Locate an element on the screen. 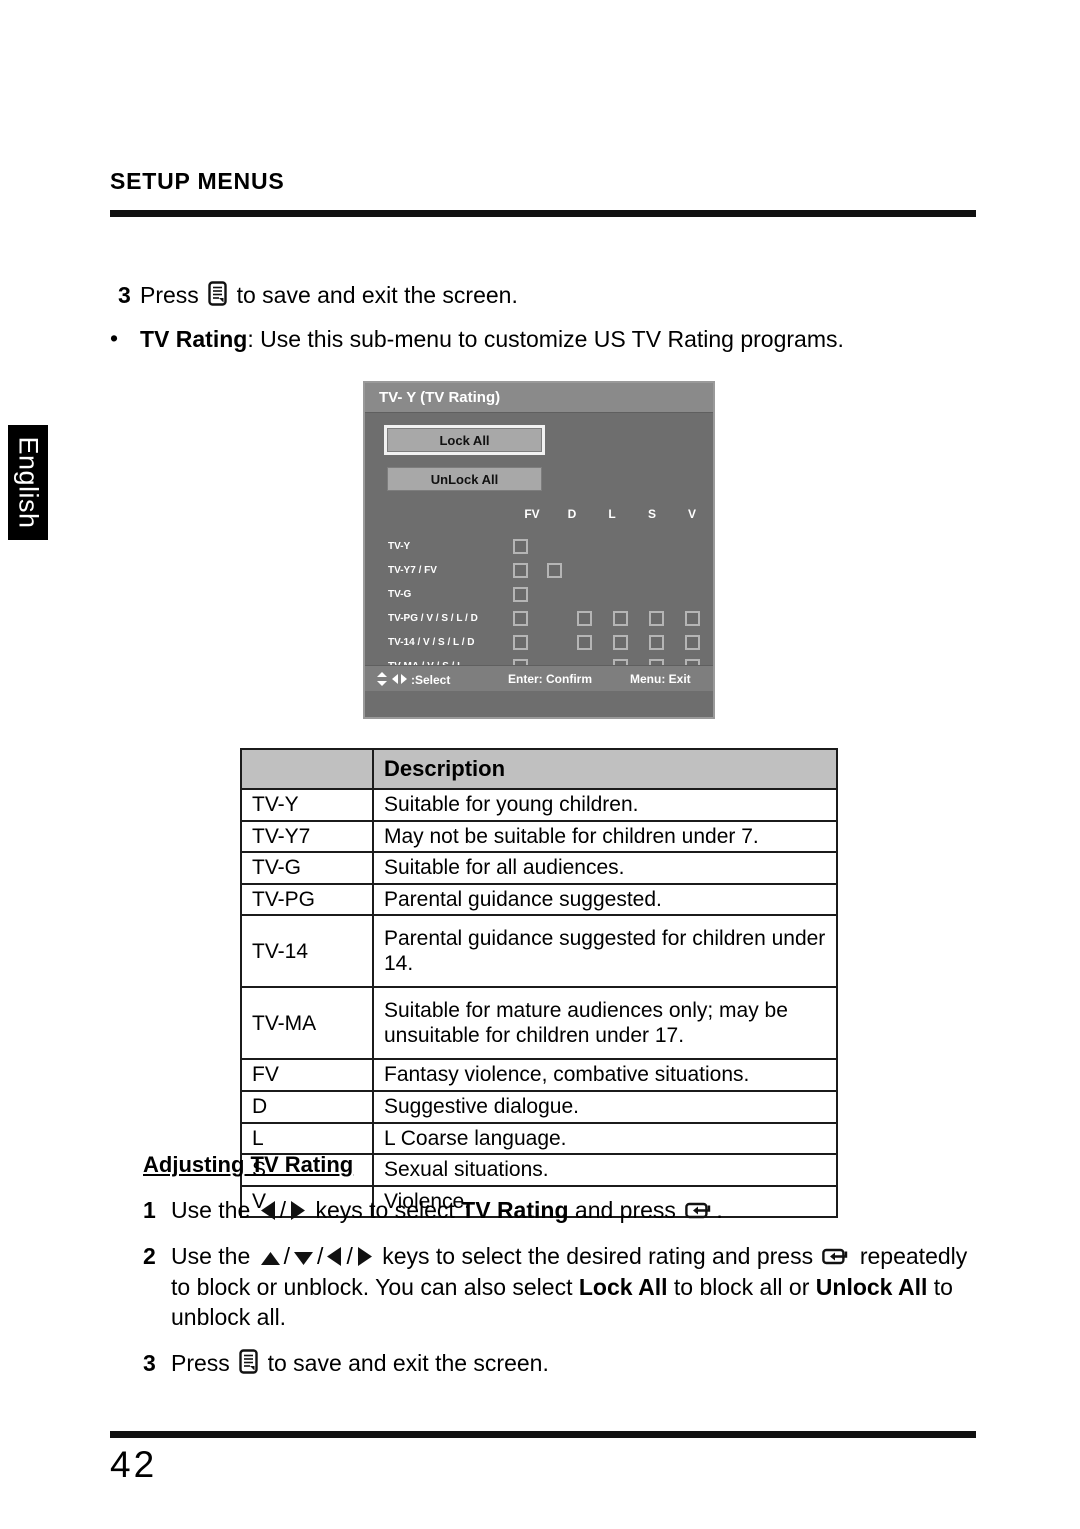  language-tab-label: English is located at coordinates (28, 482).